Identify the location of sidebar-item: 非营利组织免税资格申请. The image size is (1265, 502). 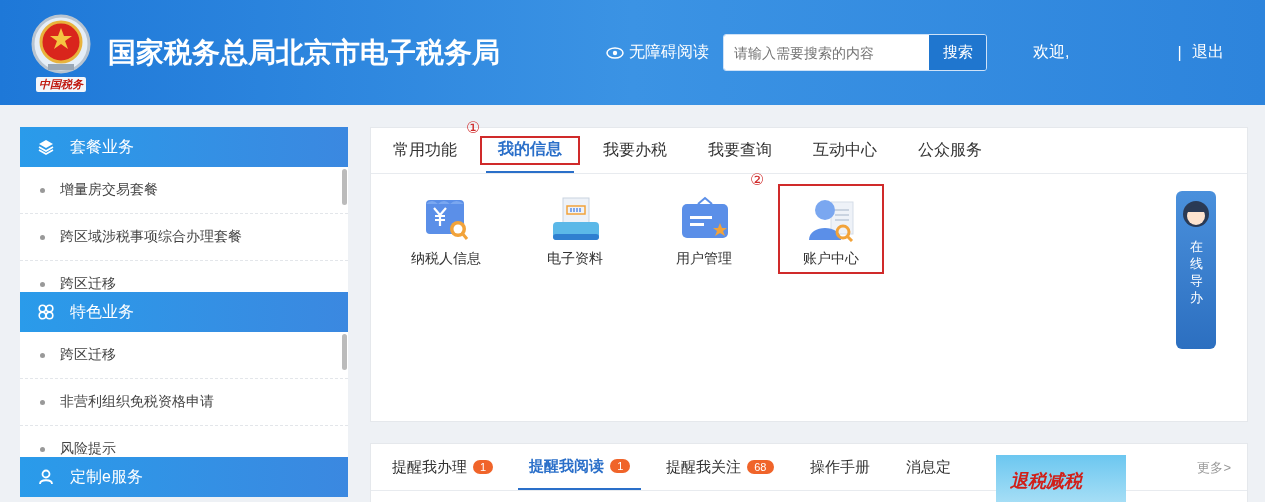
(184, 402).